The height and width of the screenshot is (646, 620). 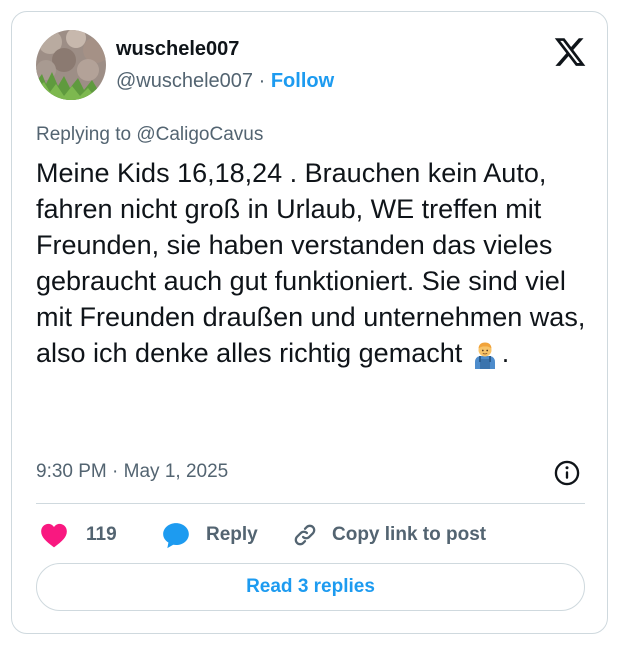 What do you see at coordinates (54, 535) in the screenshot?
I see `heart-icon` at bounding box center [54, 535].